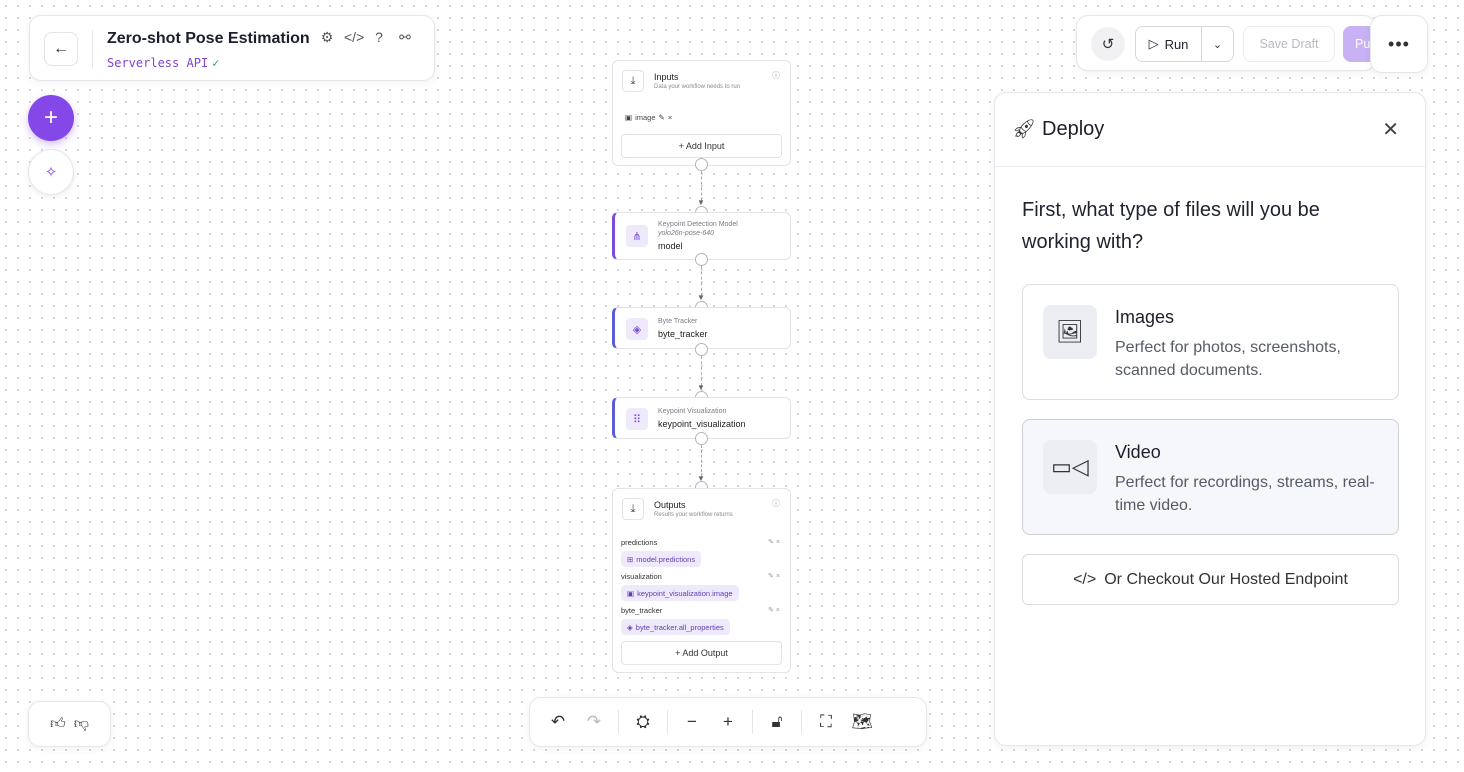  Describe the element at coordinates (1070, 332) in the screenshot. I see `image-icon: 🖼︎` at that location.